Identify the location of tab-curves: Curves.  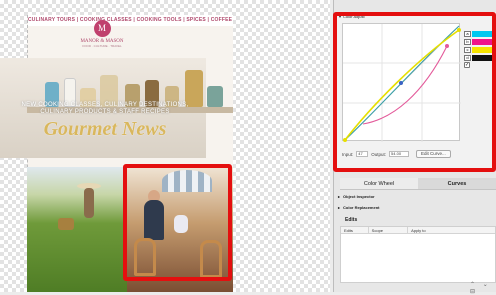
(457, 183).